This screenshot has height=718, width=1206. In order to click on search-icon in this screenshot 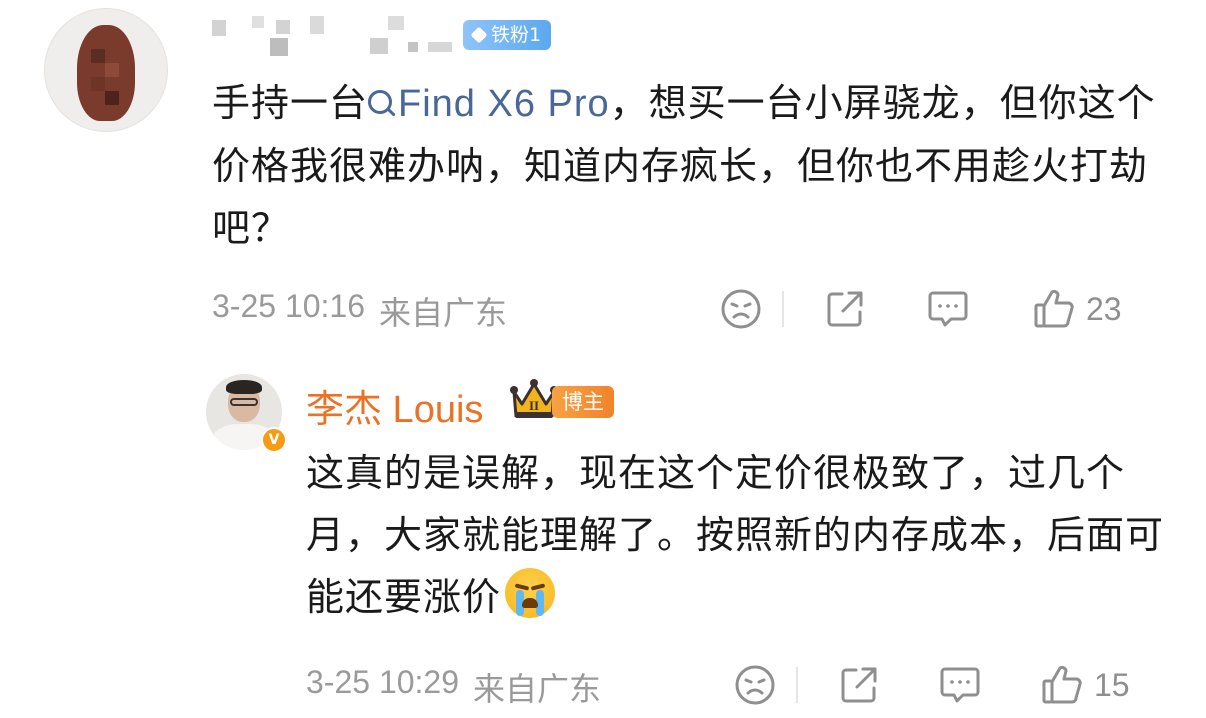, I will do `click(380, 102)`.